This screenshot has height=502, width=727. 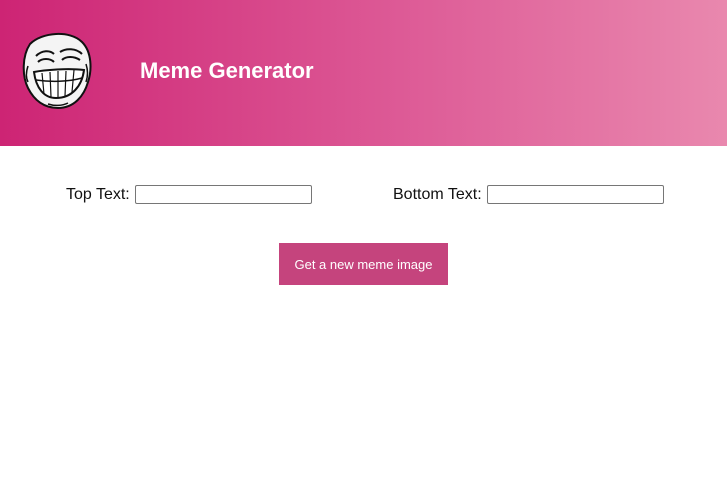 I want to click on top-text-field: Top Text:, so click(x=189, y=194).